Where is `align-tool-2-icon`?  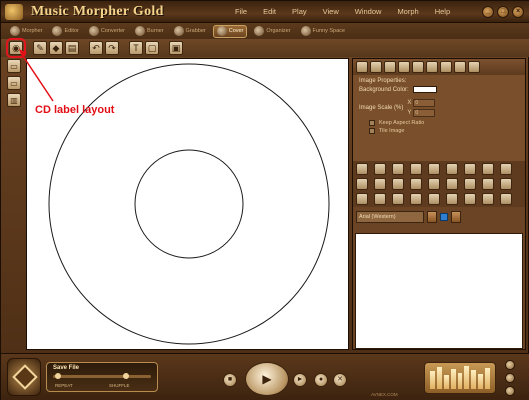
align-tool-2-icon is located at coordinates (446, 67).